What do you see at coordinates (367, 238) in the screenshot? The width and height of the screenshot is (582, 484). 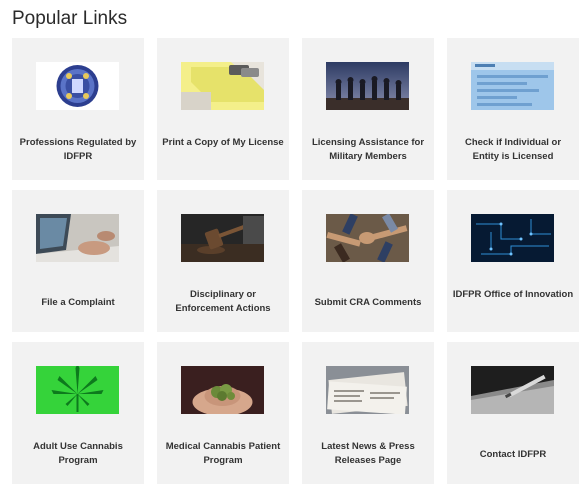 I see `team-hands-icon` at bounding box center [367, 238].